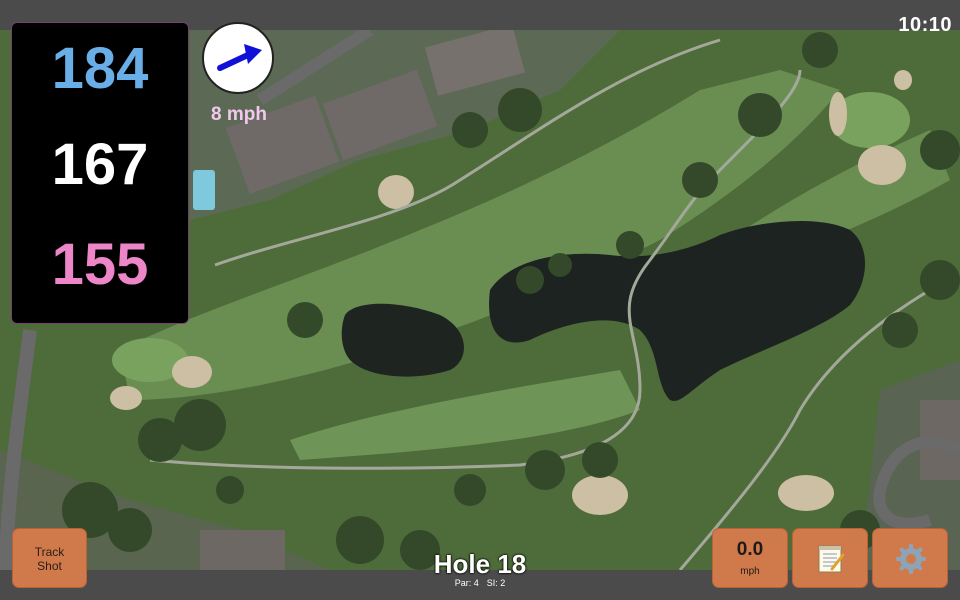 This screenshot has width=960, height=600. I want to click on speed-unit: mph, so click(750, 571).